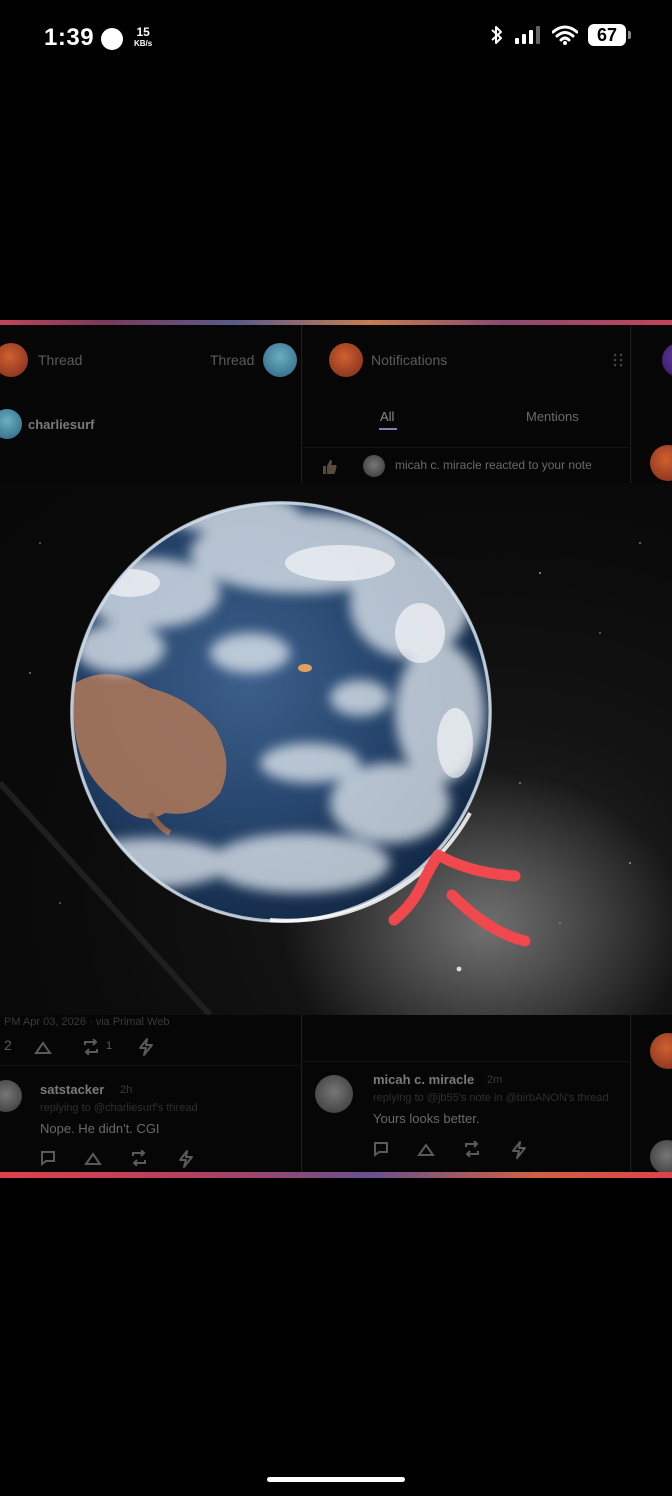 The image size is (672, 1496). Describe the element at coordinates (126, 1090) in the screenshot. I see `reply-age: 2h` at that location.